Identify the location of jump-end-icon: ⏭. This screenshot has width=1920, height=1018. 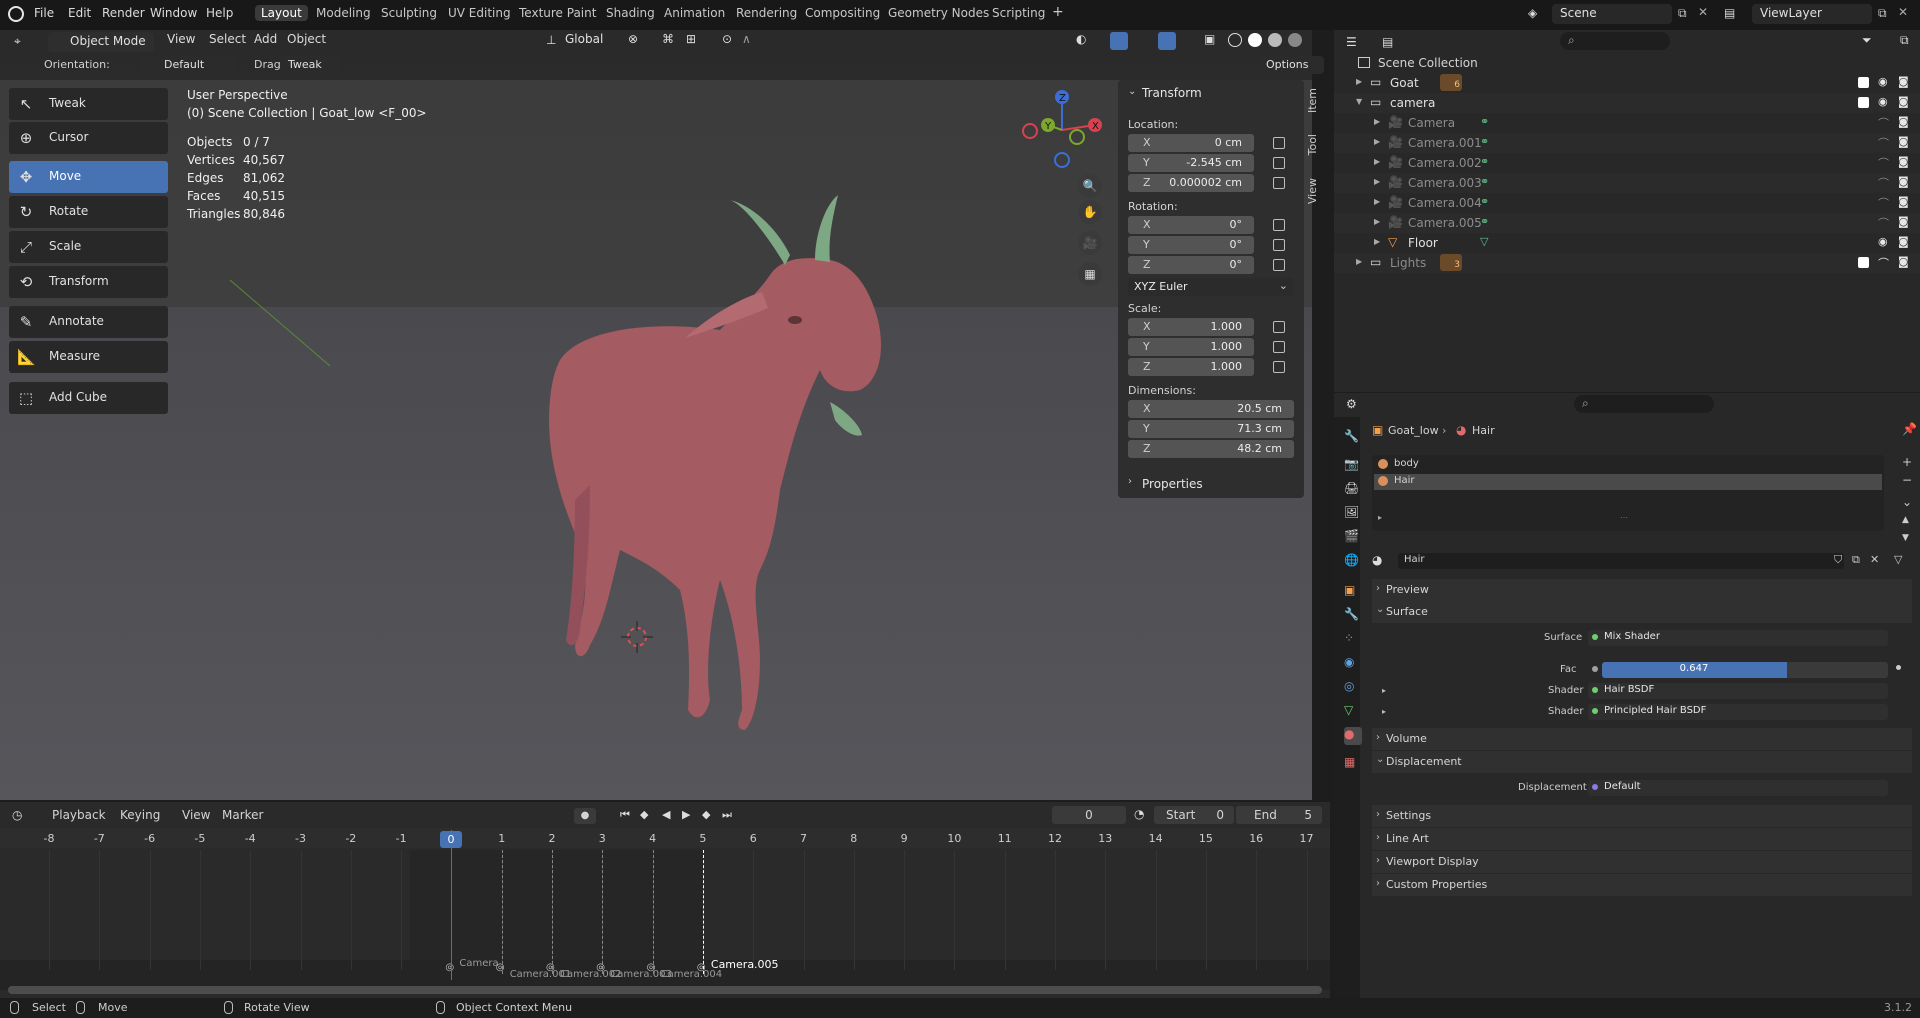
(727, 815).